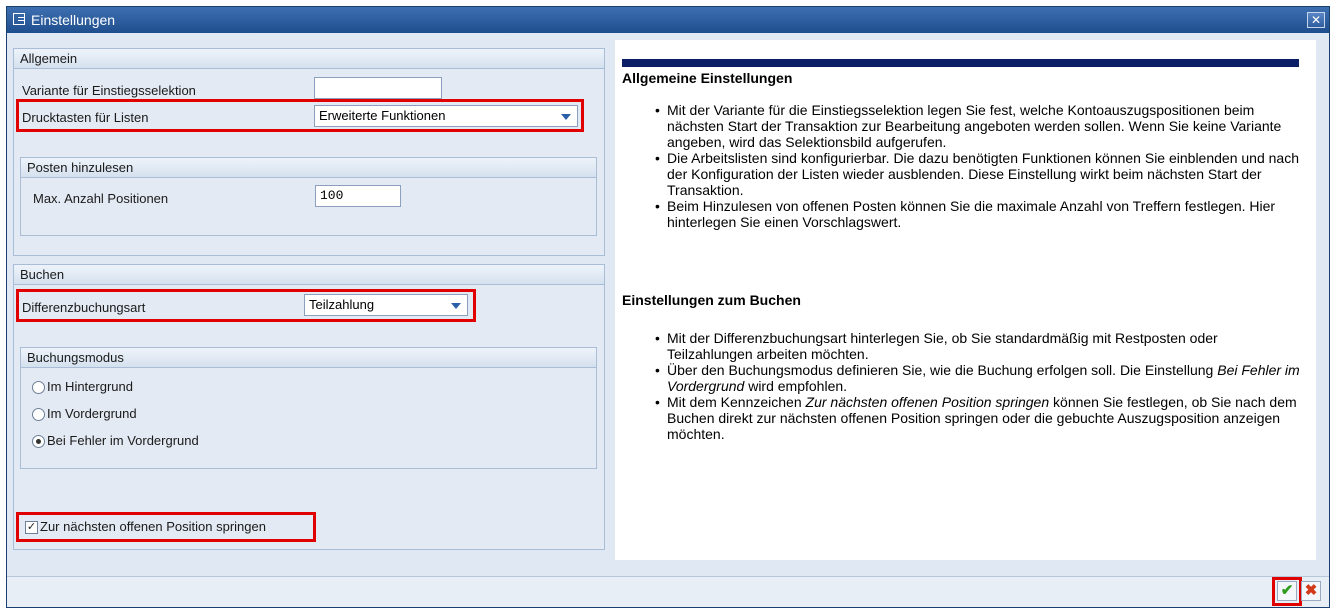 Image resolution: width=1336 pixels, height=608 pixels. Describe the element at coordinates (378, 88) in the screenshot. I see `variante-input` at that location.